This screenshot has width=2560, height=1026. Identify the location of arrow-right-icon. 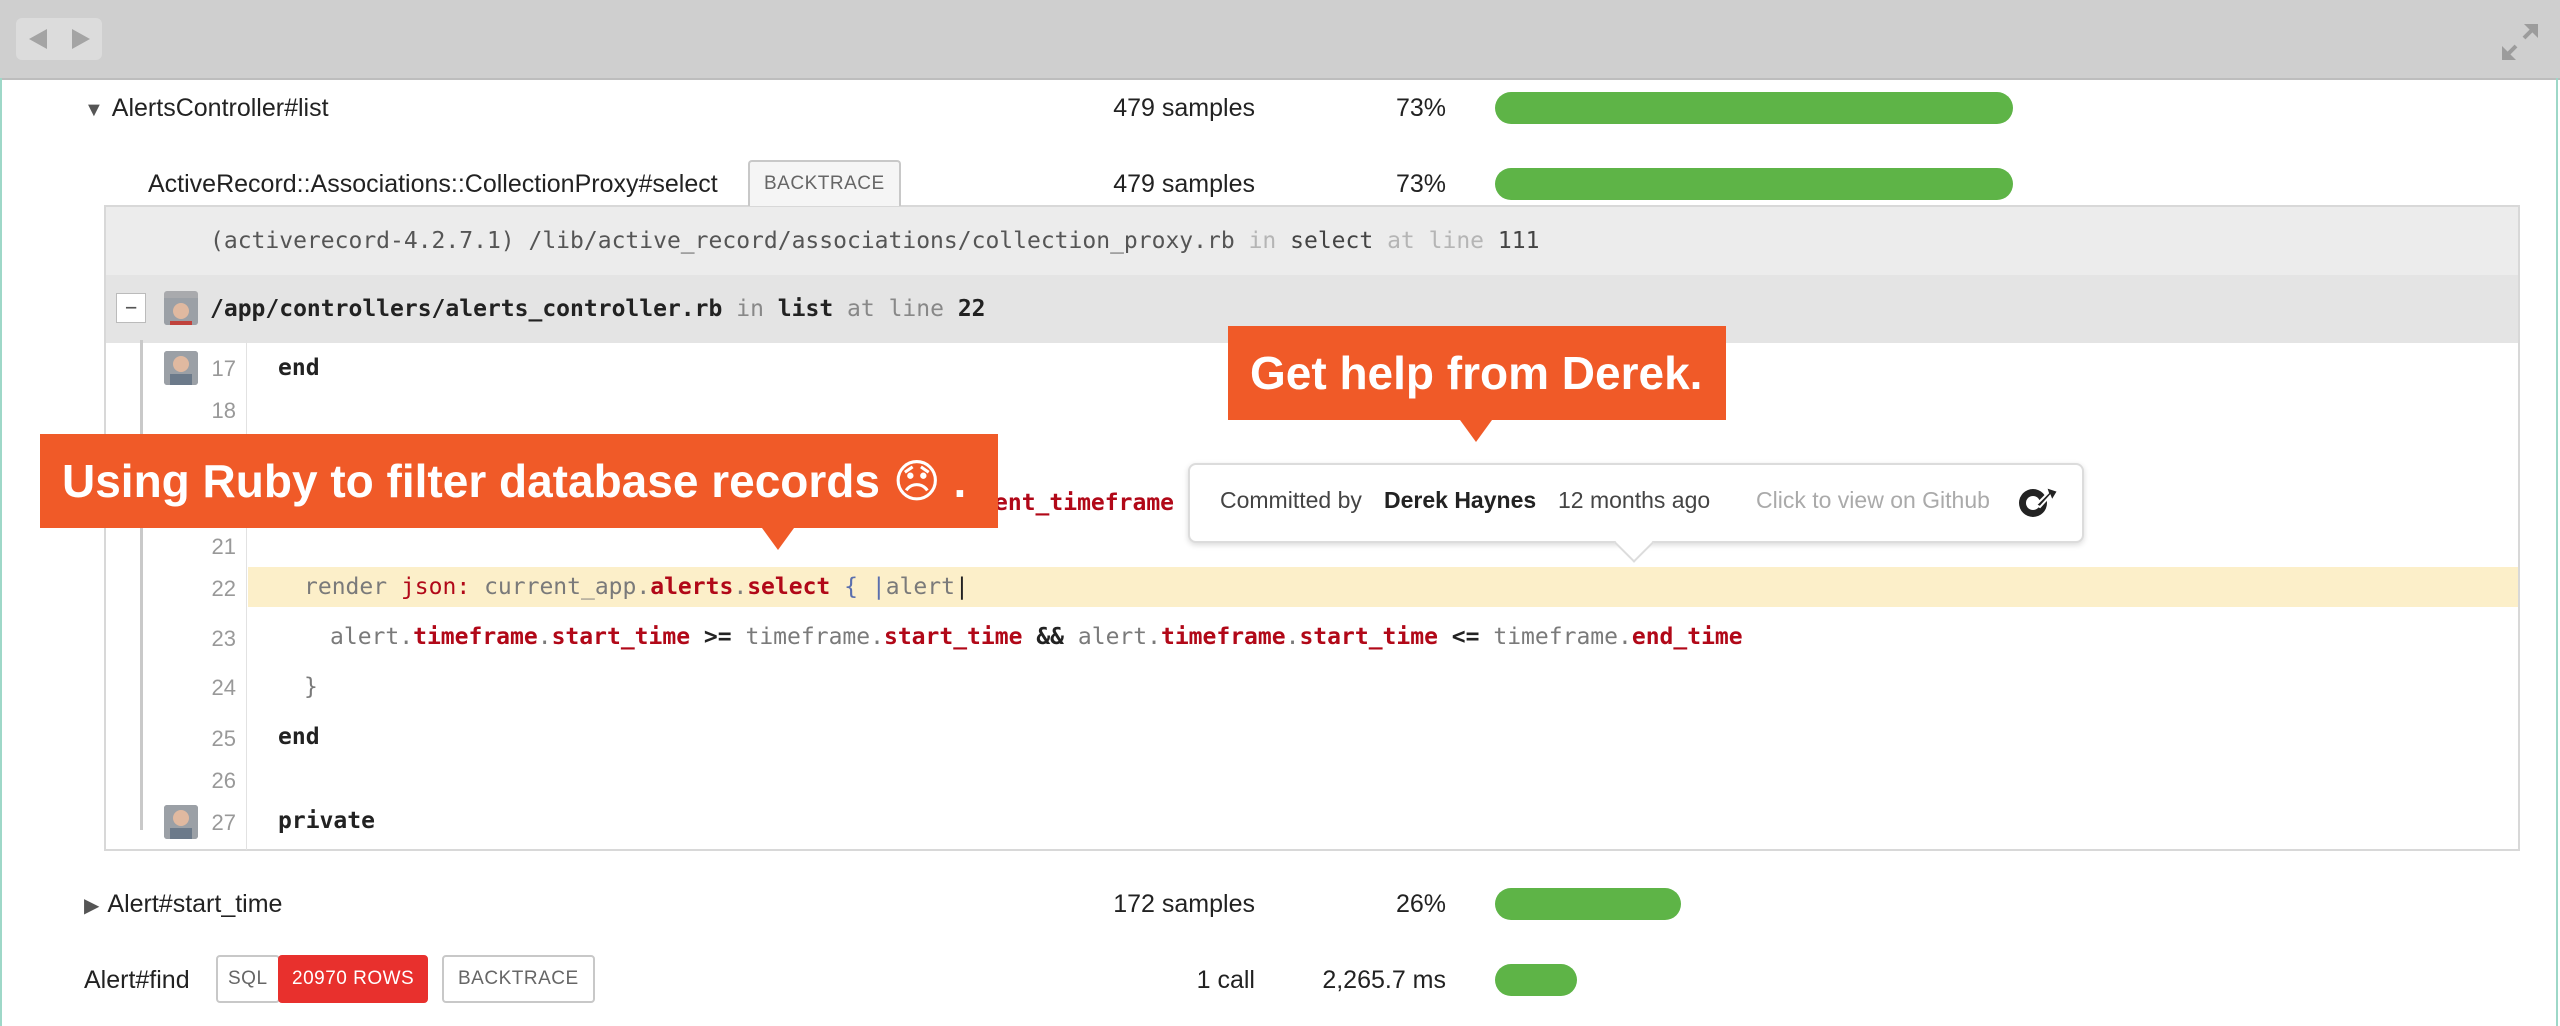
(80, 39).